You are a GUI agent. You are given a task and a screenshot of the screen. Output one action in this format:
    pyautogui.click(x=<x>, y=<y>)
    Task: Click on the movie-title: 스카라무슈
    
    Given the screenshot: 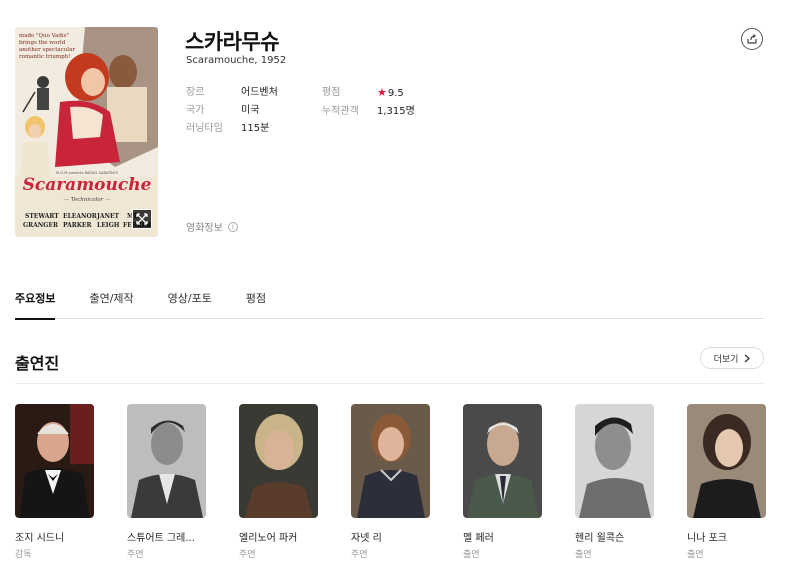 What is the action you would take?
    pyautogui.click(x=232, y=42)
    